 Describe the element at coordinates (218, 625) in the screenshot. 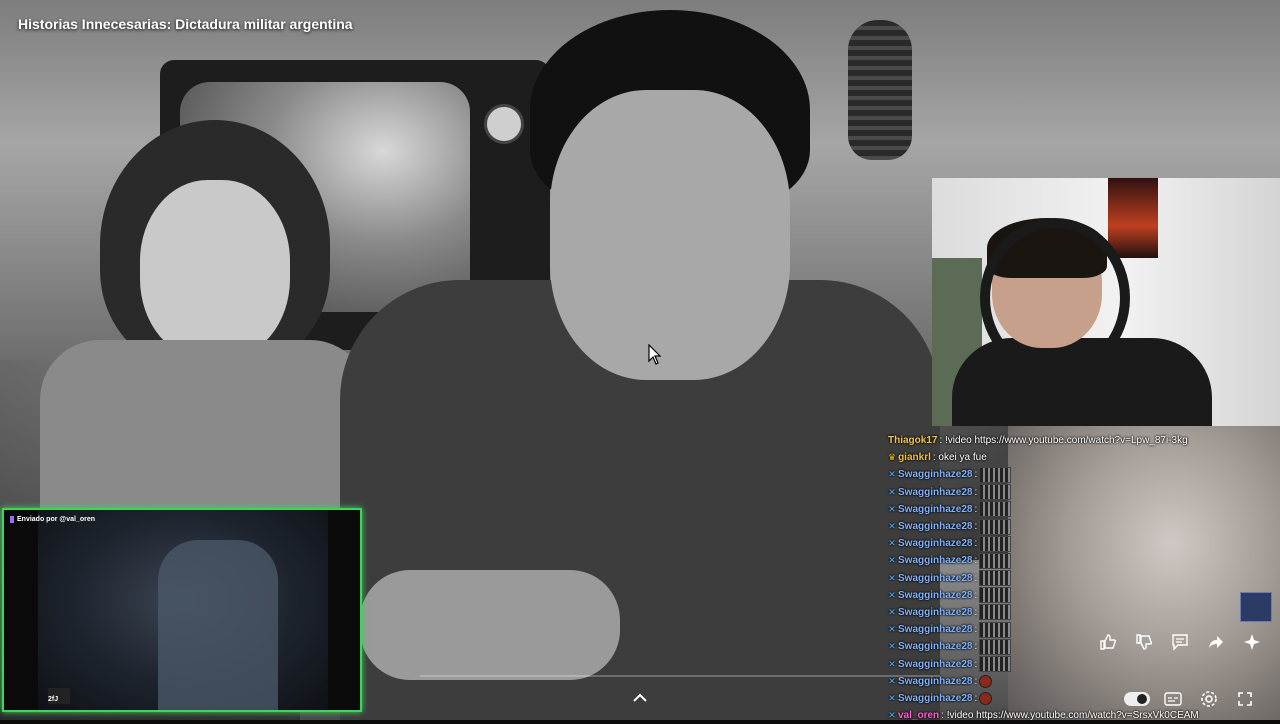

I see `clip-figure` at that location.